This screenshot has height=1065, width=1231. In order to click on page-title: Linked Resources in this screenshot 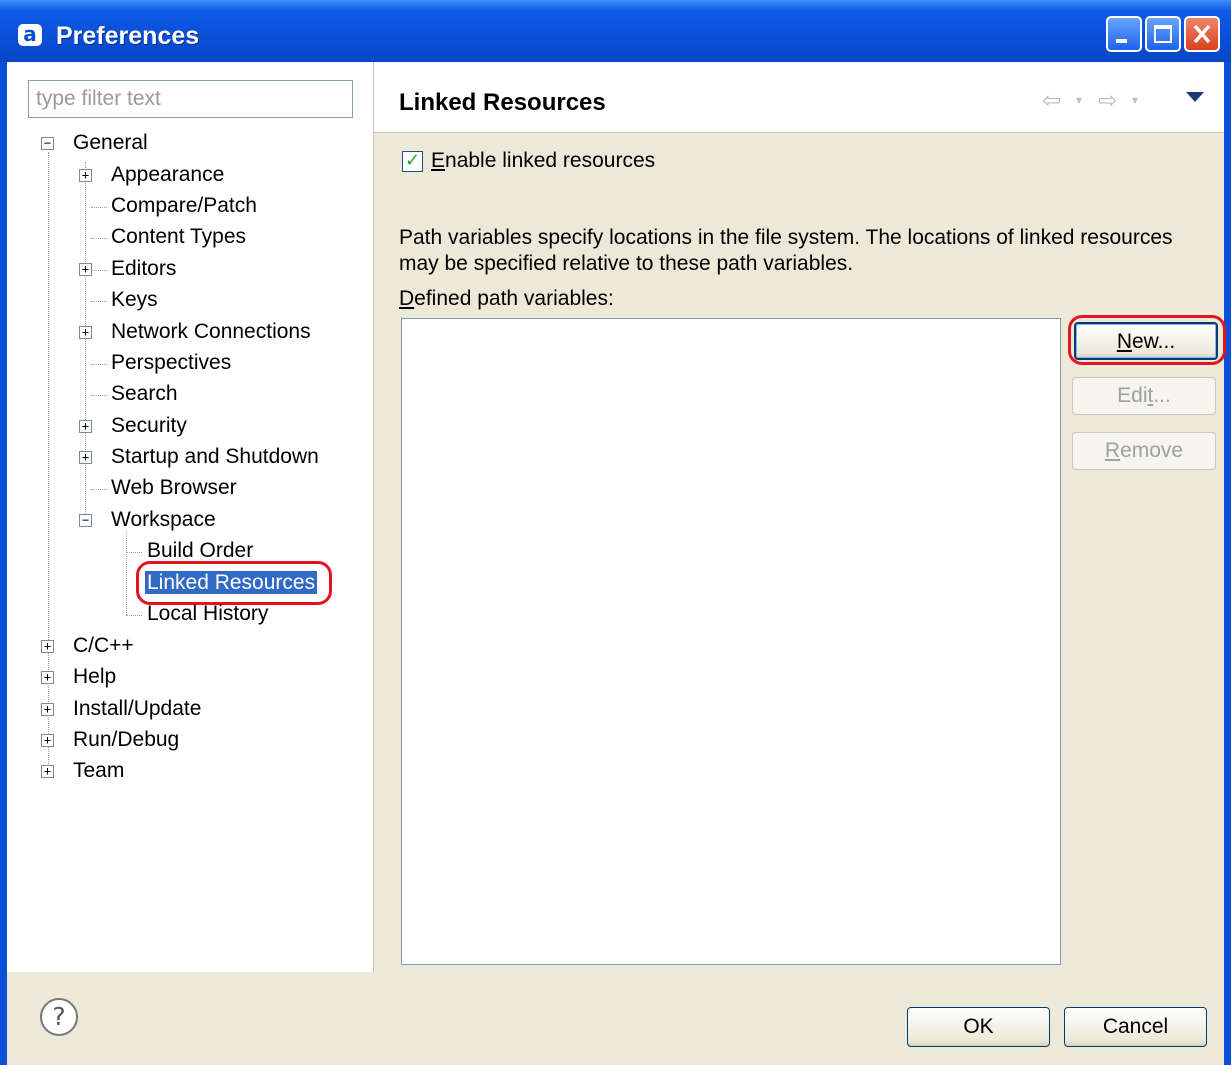, I will do `click(502, 102)`.